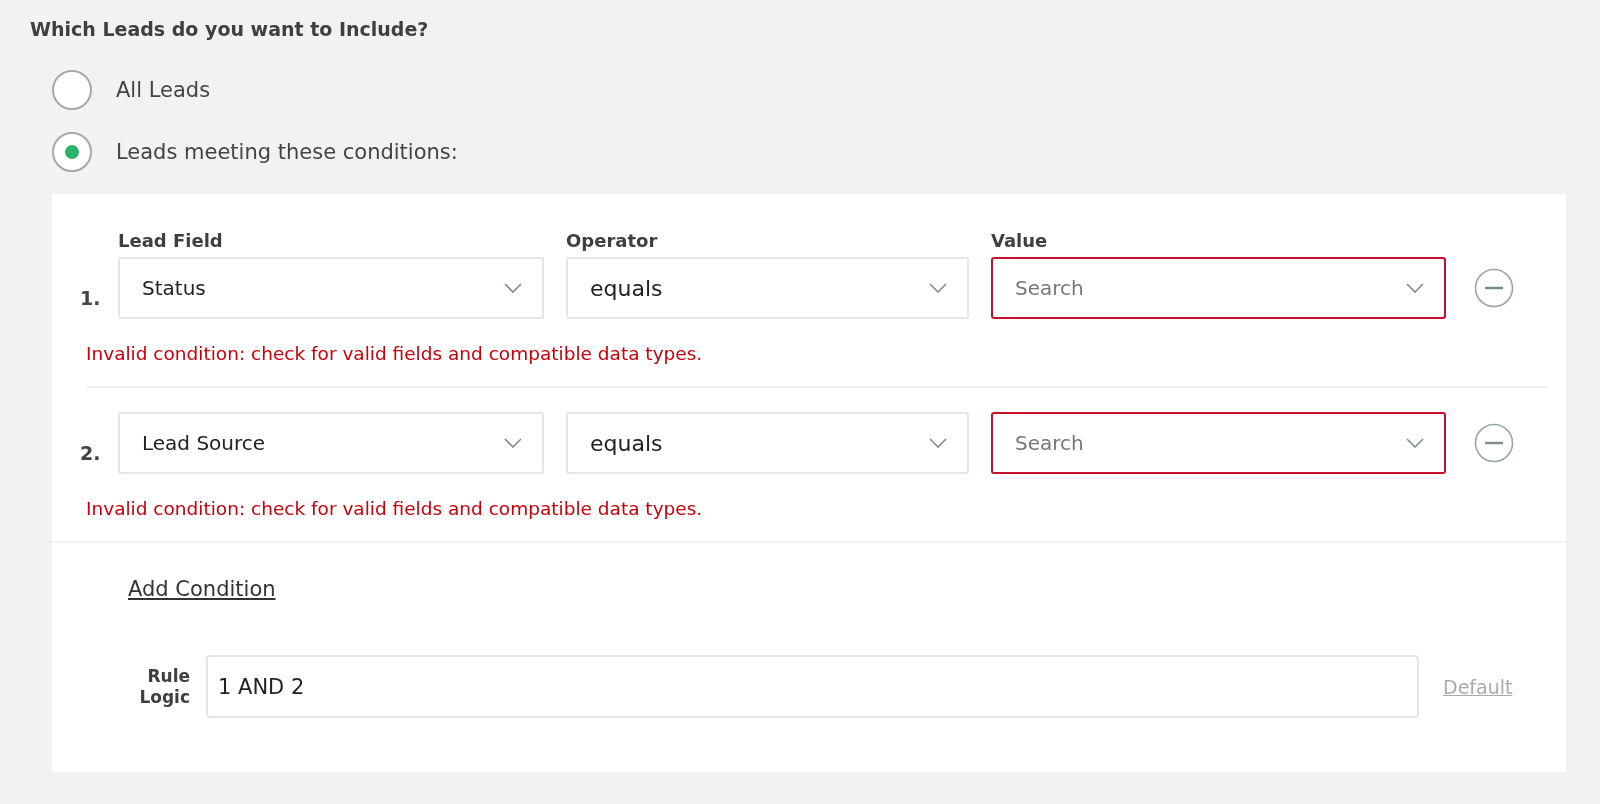 This screenshot has width=1600, height=804. What do you see at coordinates (287, 152) in the screenshot?
I see `radio-label: Leads meeting these conditions:` at bounding box center [287, 152].